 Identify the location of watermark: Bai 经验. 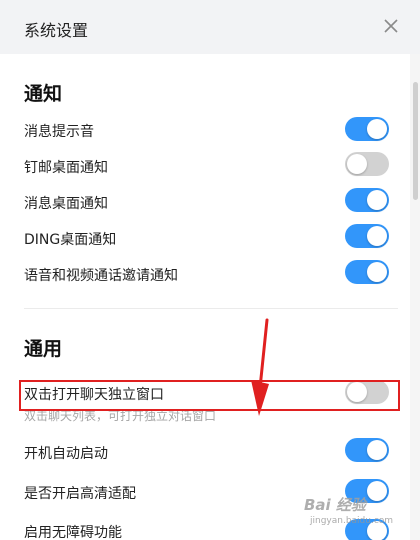
(335, 505).